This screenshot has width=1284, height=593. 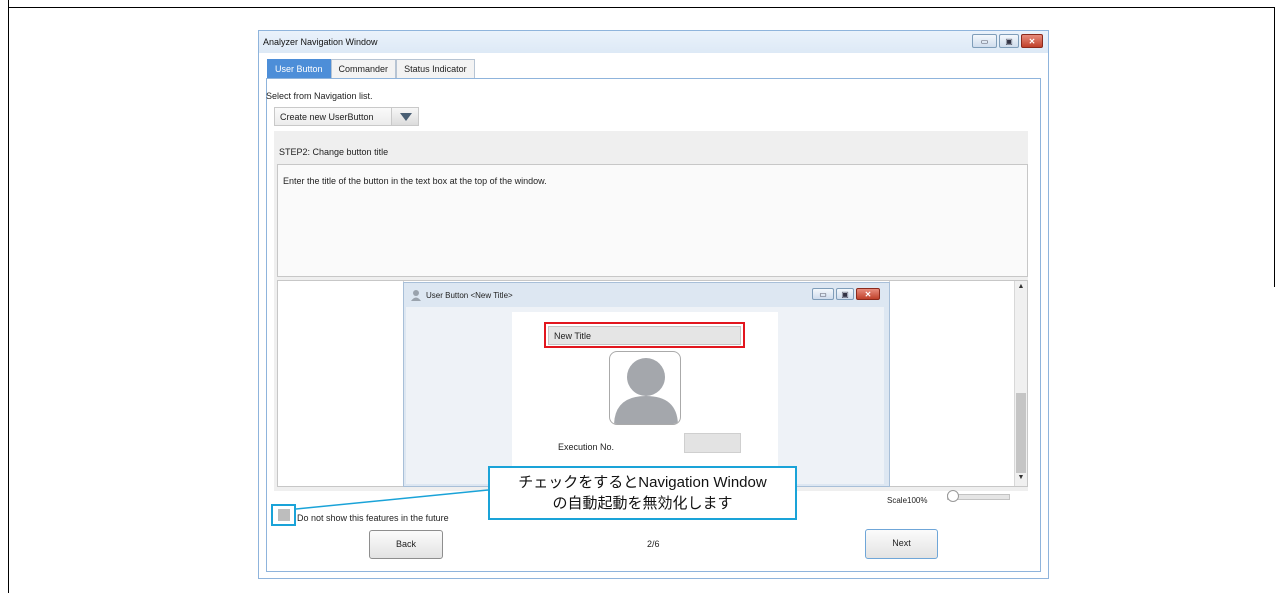 What do you see at coordinates (901, 544) in the screenshot?
I see `next-button: Next` at bounding box center [901, 544].